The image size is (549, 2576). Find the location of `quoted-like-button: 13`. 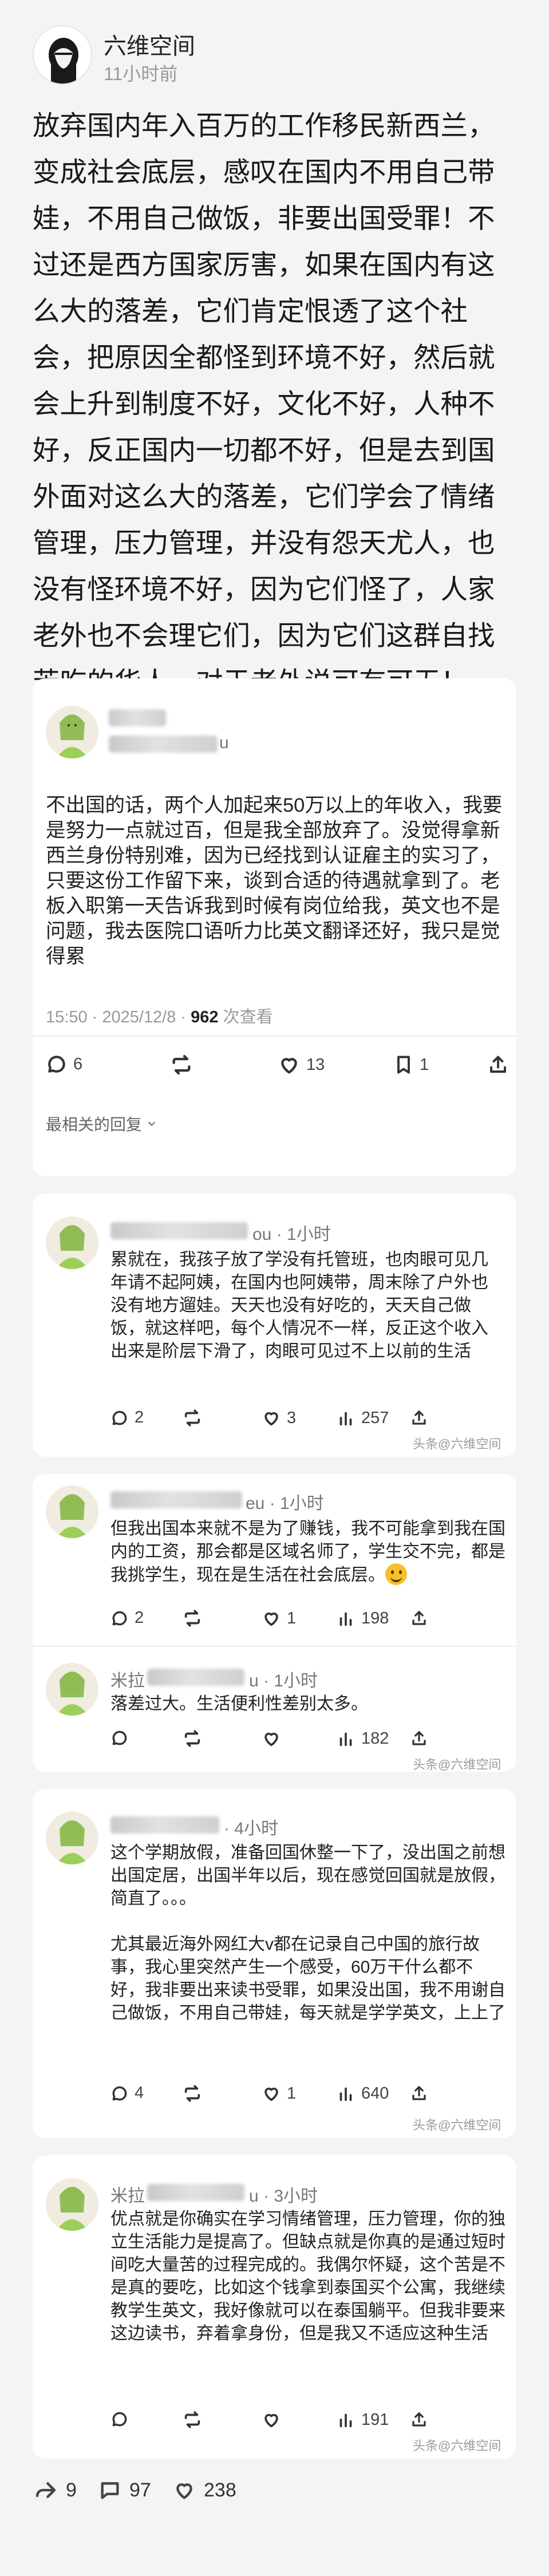

quoted-like-button: 13 is located at coordinates (301, 1064).